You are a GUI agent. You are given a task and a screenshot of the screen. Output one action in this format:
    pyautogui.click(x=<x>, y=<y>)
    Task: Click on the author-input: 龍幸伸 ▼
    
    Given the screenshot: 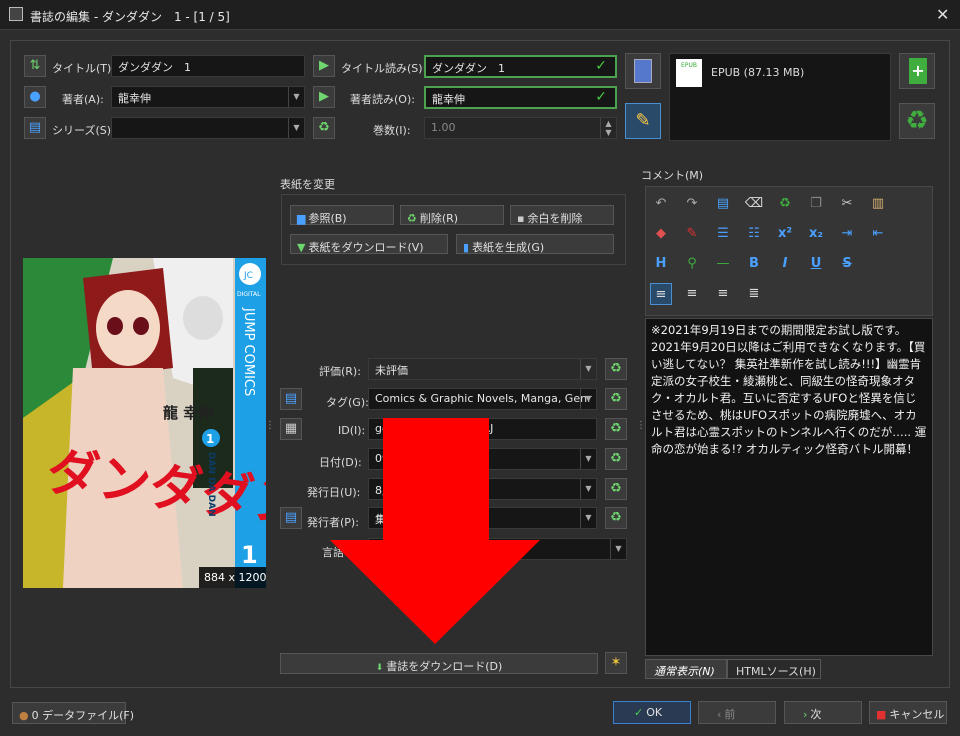 What is the action you would take?
    pyautogui.click(x=208, y=97)
    